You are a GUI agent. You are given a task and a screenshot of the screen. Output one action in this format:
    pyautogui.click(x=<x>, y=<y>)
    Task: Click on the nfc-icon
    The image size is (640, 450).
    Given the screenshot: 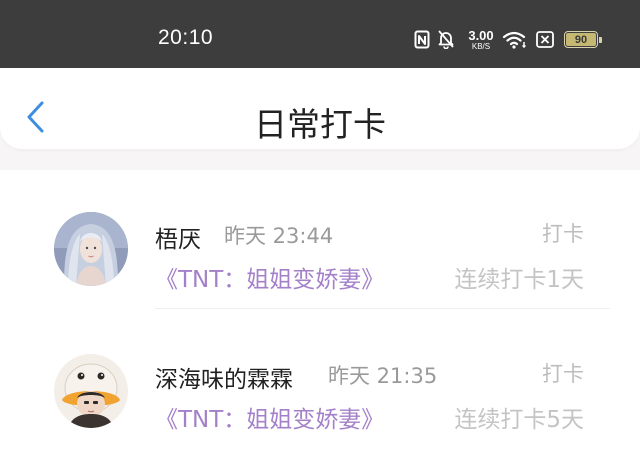 What is the action you would take?
    pyautogui.click(x=422, y=39)
    